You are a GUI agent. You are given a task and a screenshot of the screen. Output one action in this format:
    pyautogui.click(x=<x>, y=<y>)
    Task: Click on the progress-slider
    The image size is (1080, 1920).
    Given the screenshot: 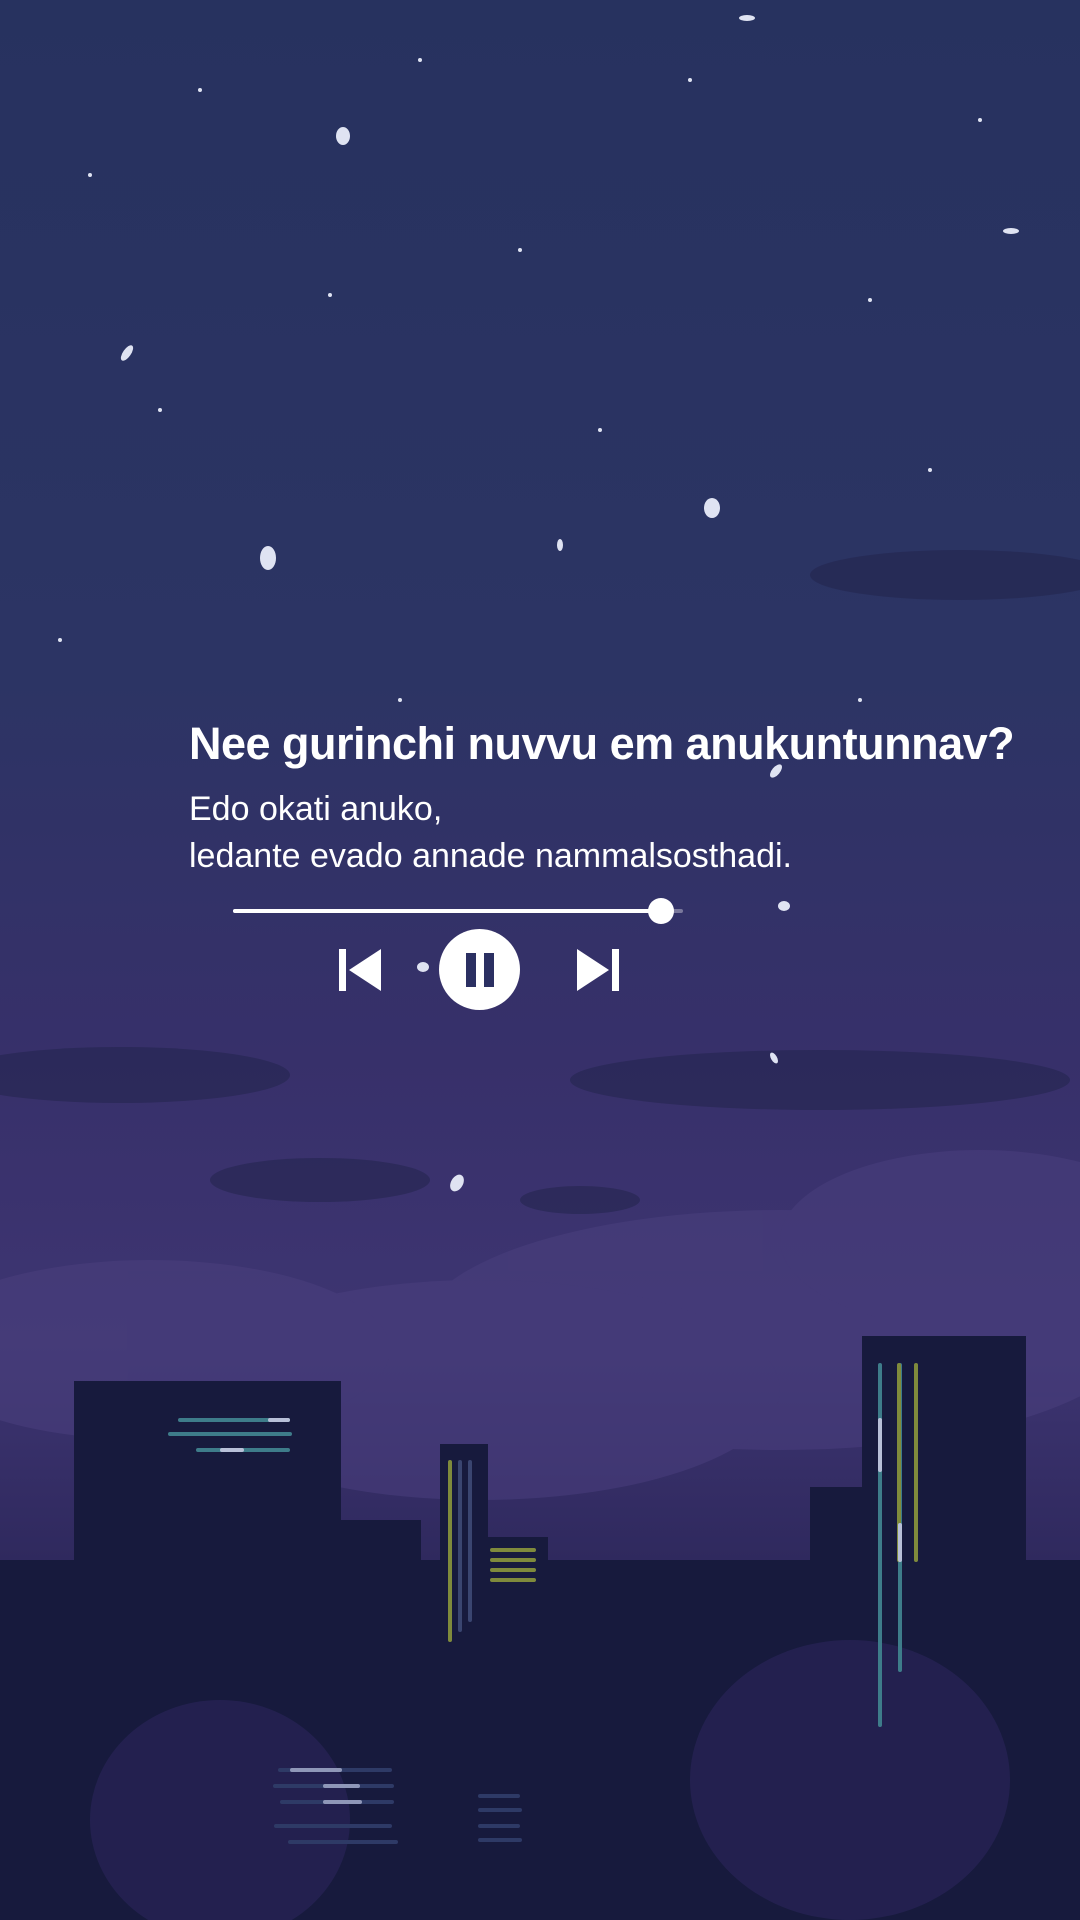 What is the action you would take?
    pyautogui.click(x=458, y=911)
    